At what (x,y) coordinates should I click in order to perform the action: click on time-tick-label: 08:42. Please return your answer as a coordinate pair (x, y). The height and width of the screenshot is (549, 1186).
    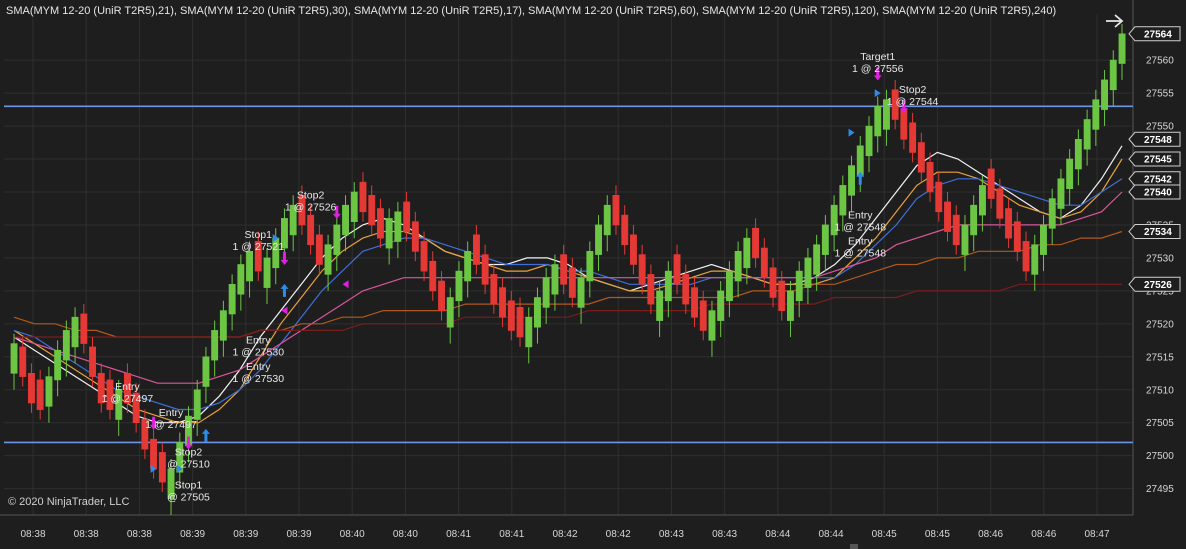
    Looking at the image, I should click on (618, 534).